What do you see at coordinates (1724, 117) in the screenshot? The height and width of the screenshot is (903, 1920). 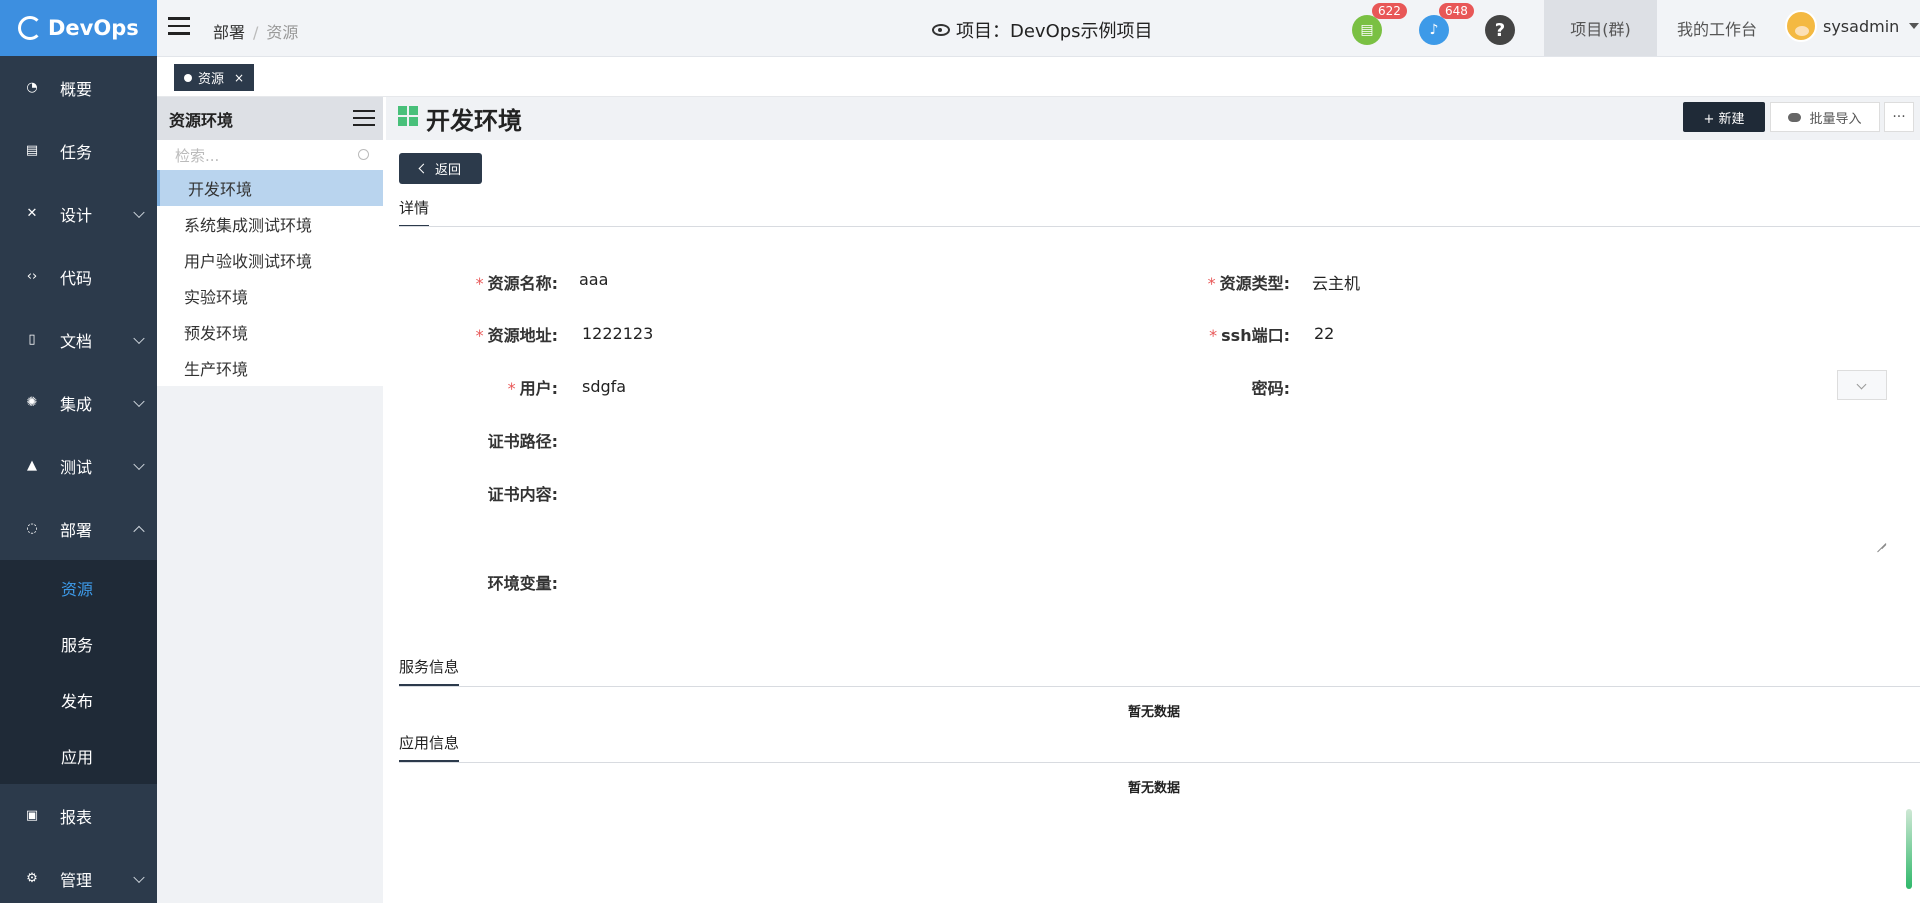 I see `new-button: + 新建` at bounding box center [1724, 117].